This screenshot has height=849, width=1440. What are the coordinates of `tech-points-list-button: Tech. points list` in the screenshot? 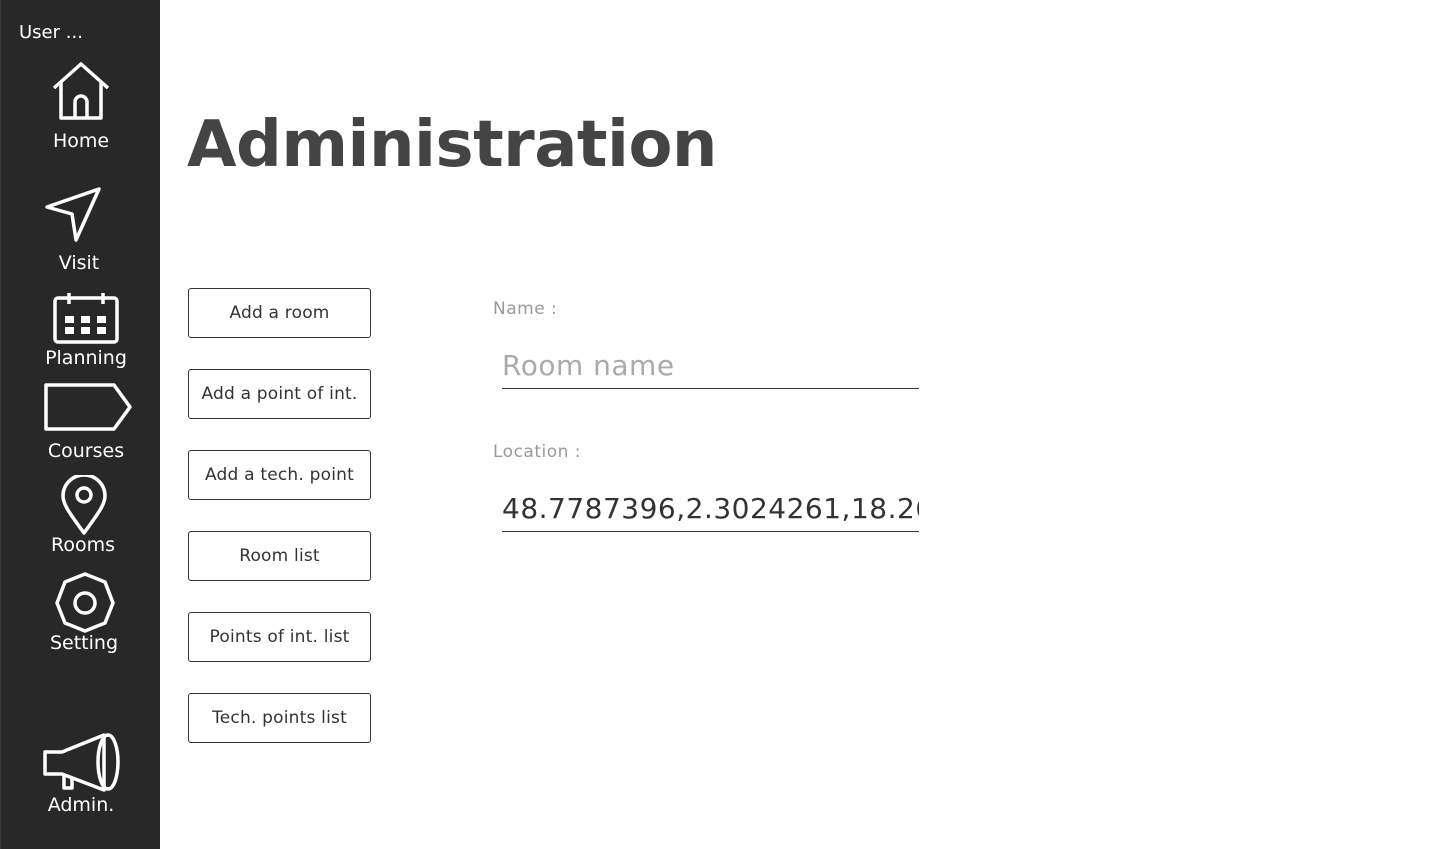 It's located at (279, 718).